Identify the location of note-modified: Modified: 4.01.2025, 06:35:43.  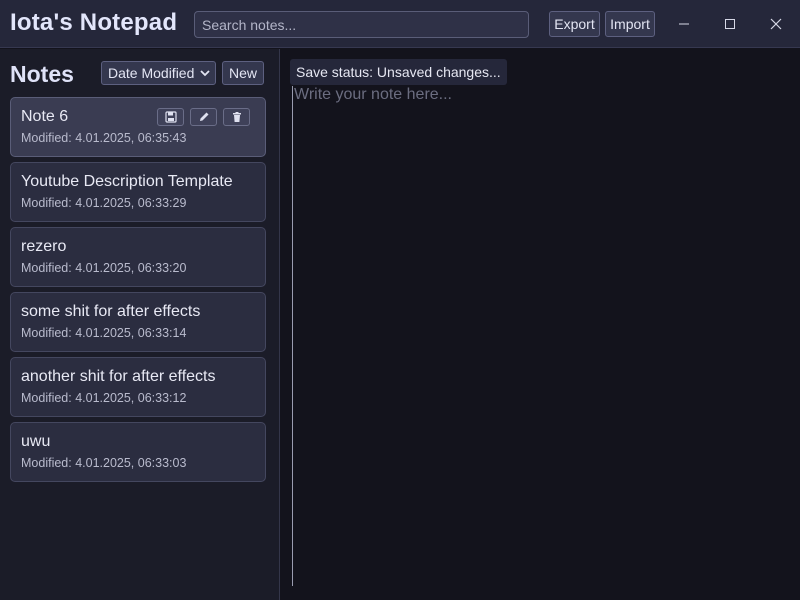
(104, 138).